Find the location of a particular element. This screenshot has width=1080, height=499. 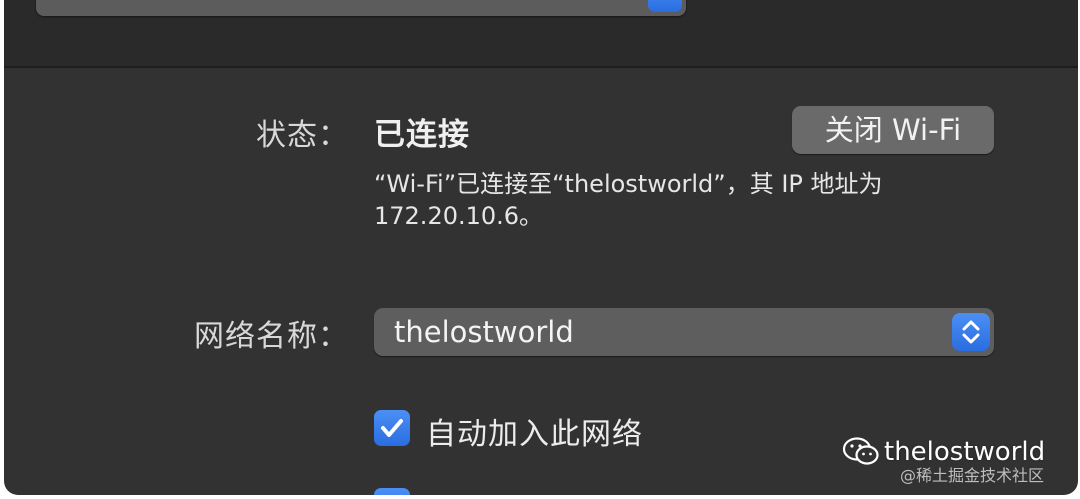

network-name-label: 网络名称： is located at coordinates (271, 336).